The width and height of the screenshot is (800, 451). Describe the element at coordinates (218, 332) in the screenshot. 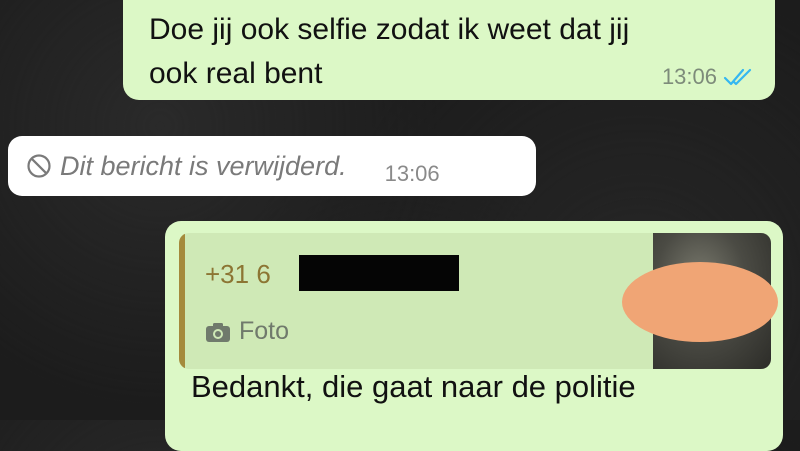

I see `camera-icon` at that location.